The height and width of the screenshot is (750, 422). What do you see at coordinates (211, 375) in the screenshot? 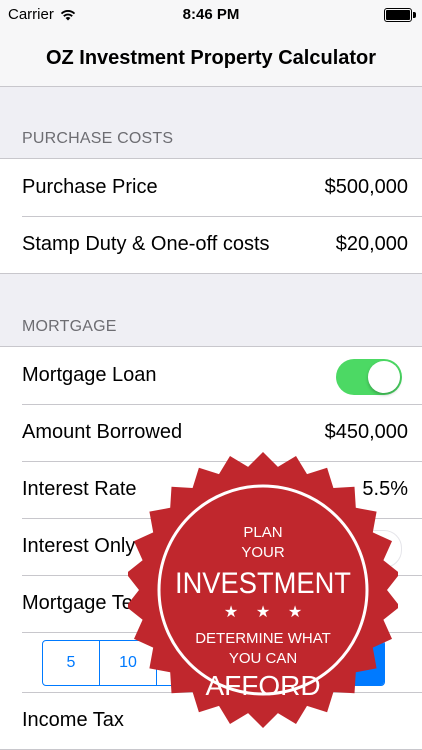
I see `mortgage-loan-row: Mortgage Loan` at bounding box center [211, 375].